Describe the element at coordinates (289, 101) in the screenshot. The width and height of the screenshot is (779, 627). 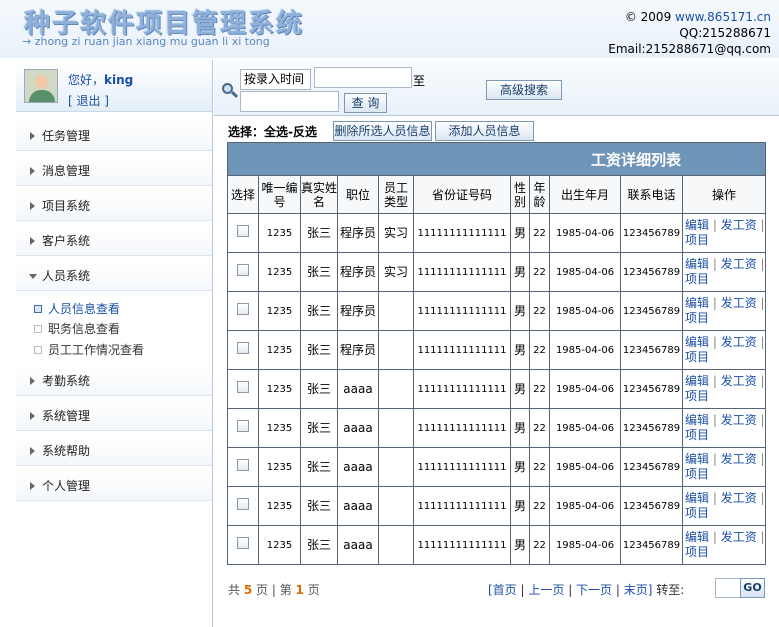
I see `date-input` at that location.